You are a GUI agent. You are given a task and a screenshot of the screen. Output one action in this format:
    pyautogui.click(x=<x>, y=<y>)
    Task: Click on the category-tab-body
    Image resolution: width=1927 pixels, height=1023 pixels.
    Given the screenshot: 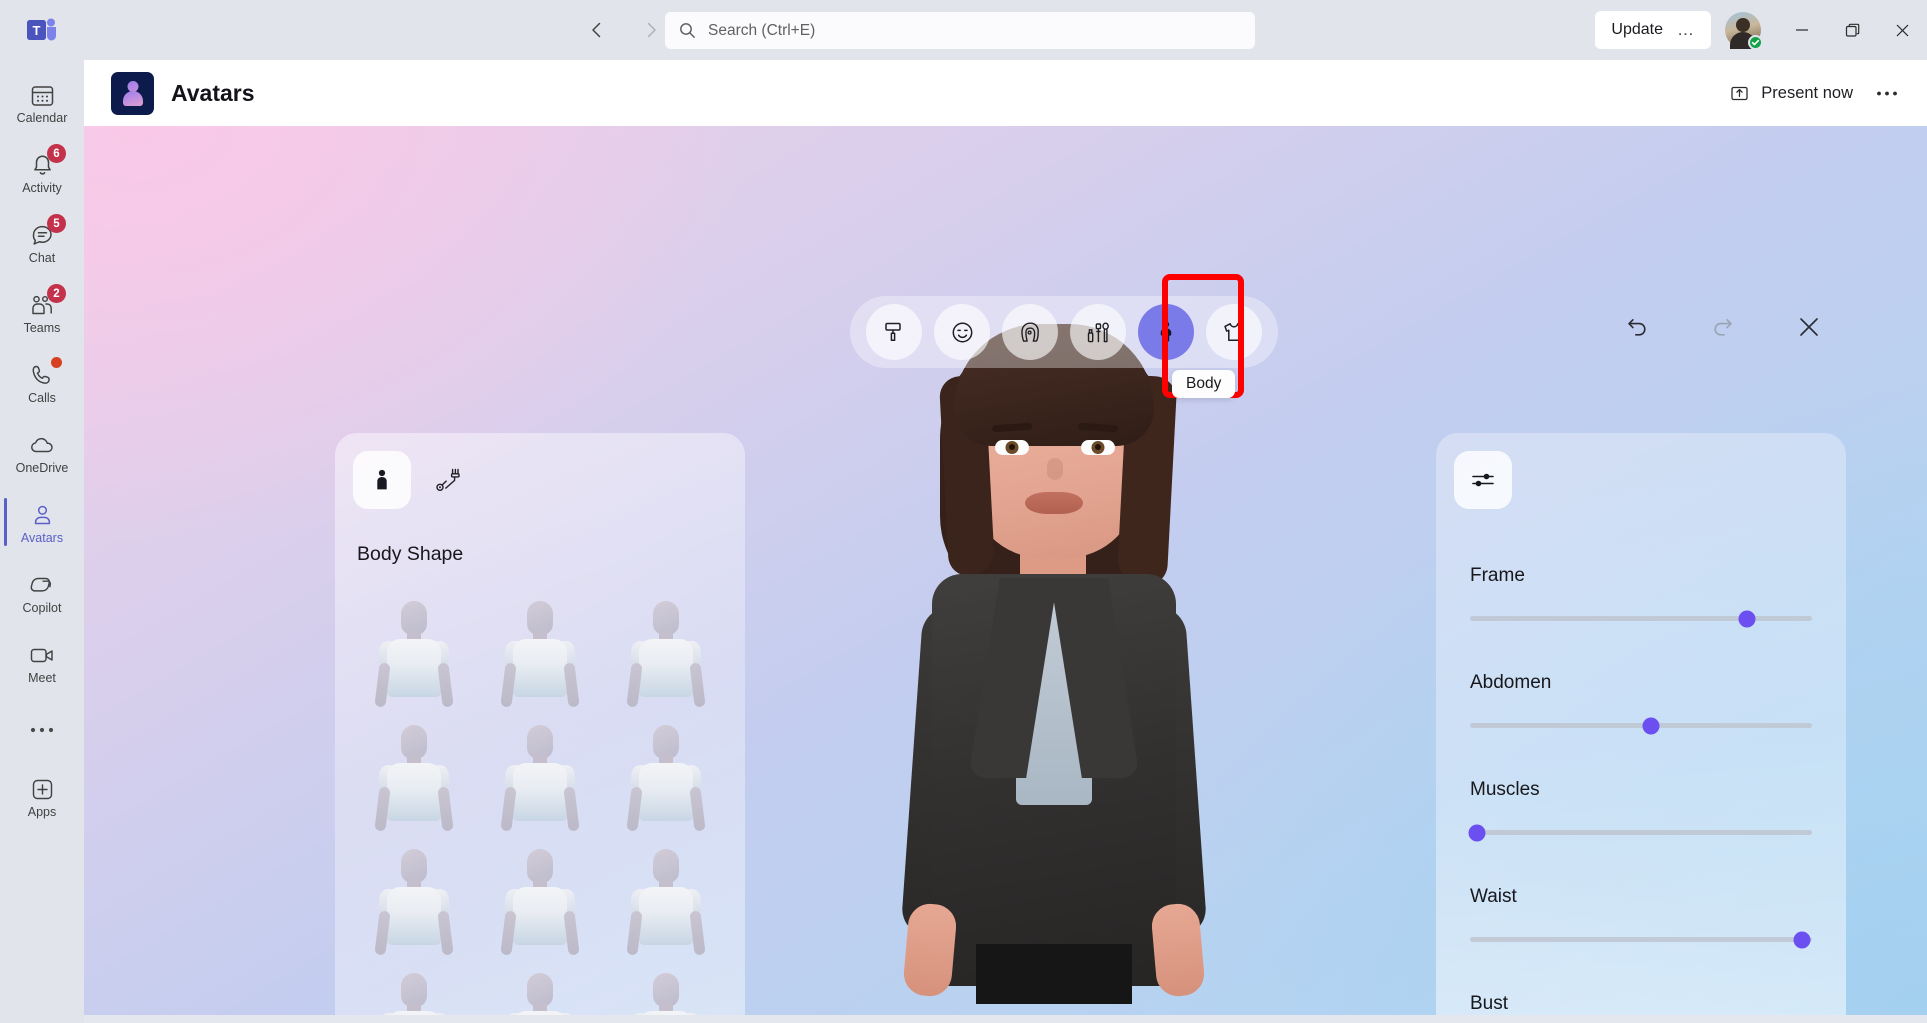 What is the action you would take?
    pyautogui.click(x=1166, y=332)
    